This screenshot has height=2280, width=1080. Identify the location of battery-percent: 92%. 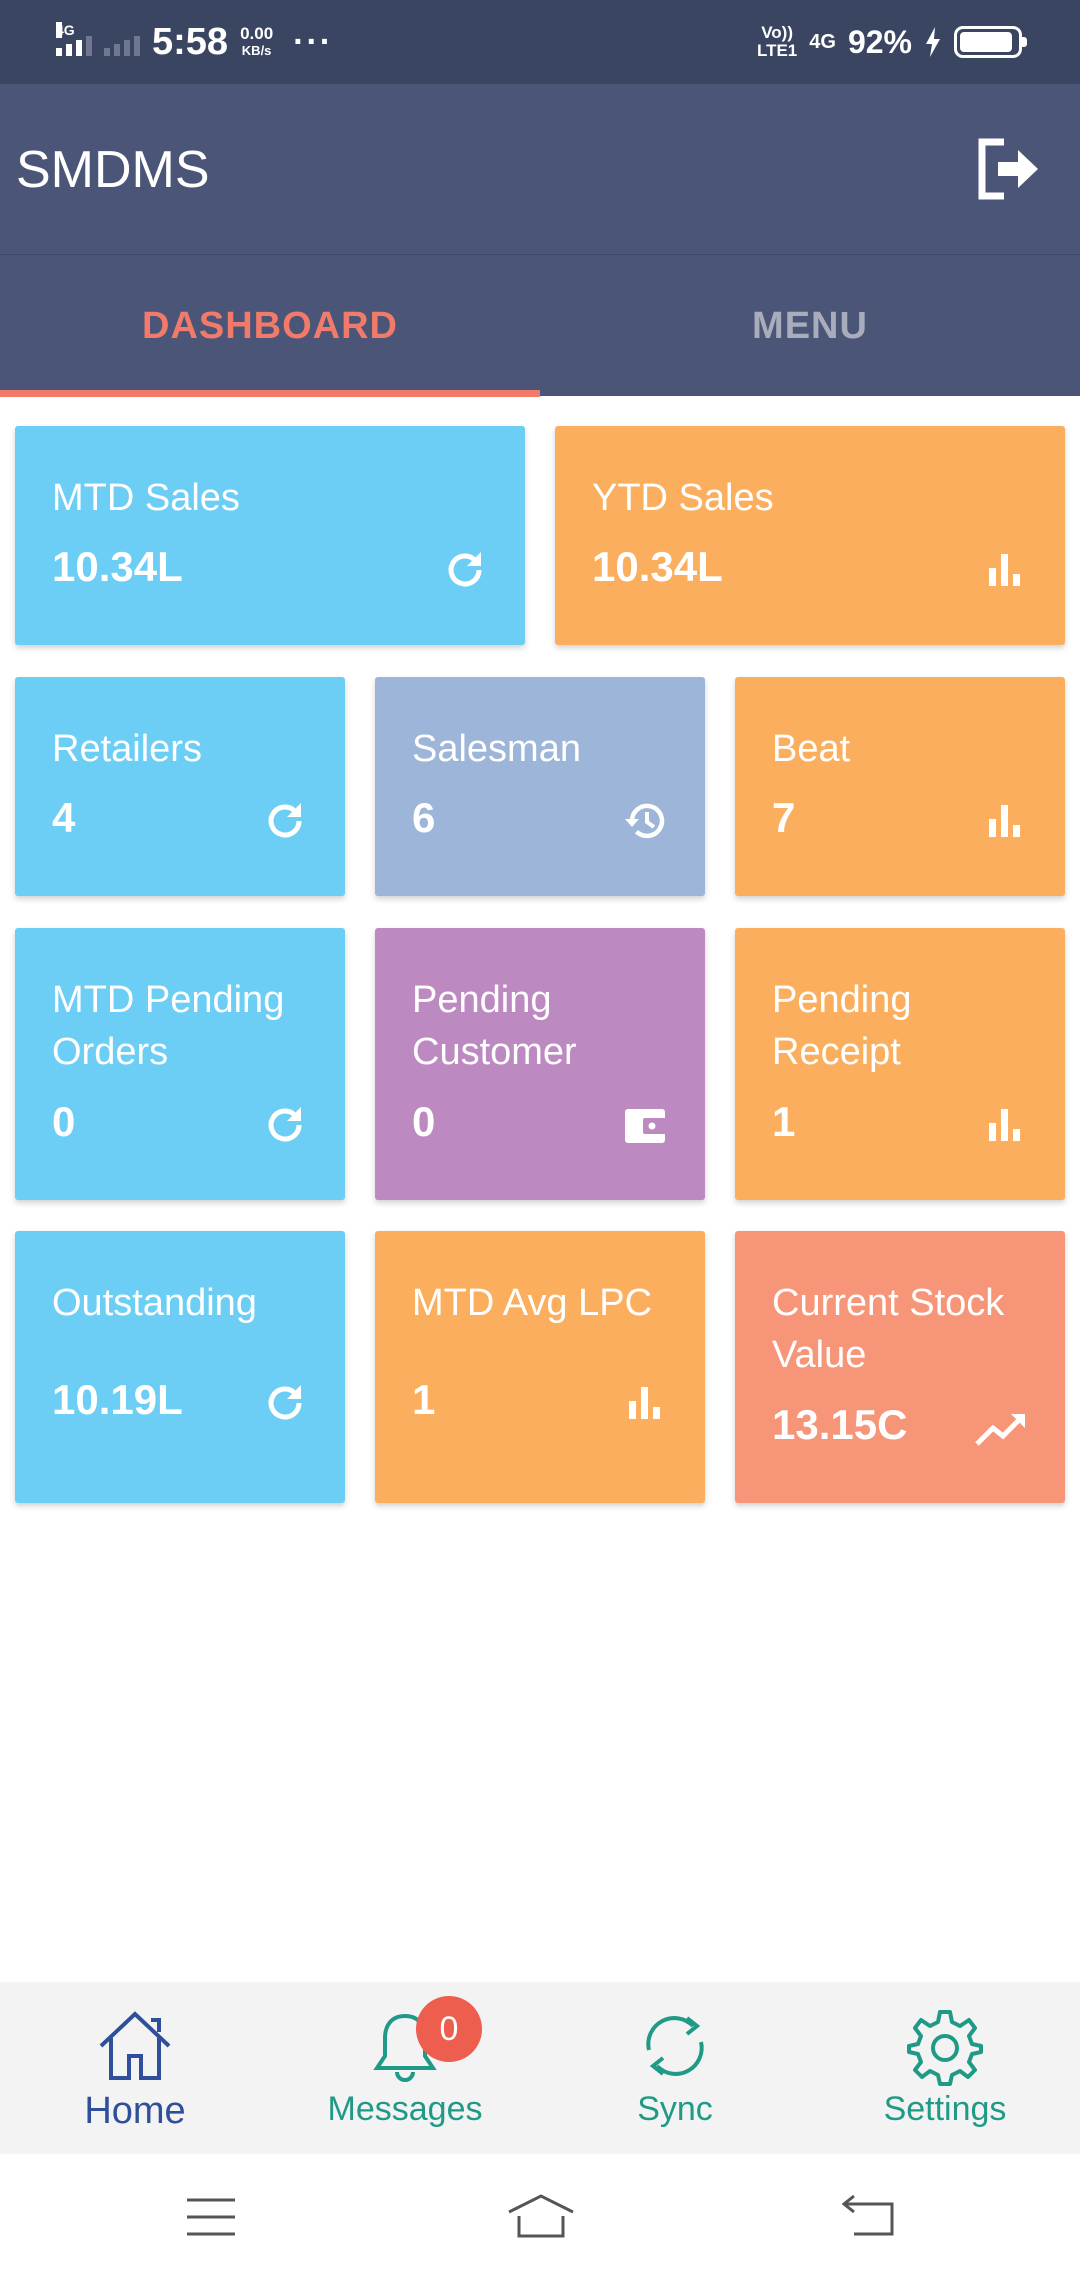
(879, 41).